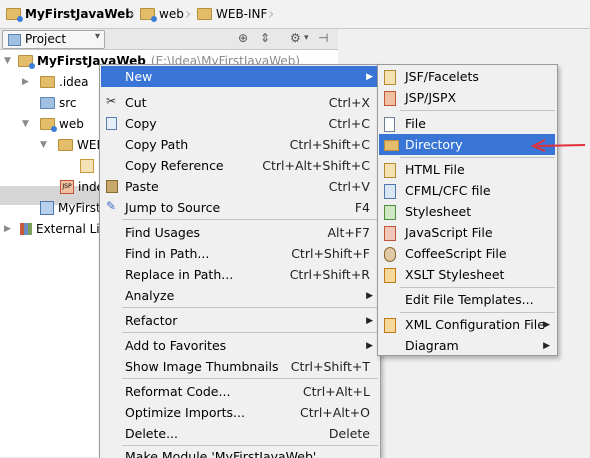 The image size is (590, 458). Describe the element at coordinates (239, 165) in the screenshot. I see `menu-item-copy-reference: Copy Reference Ctrl+Alt+Shift+C` at that location.